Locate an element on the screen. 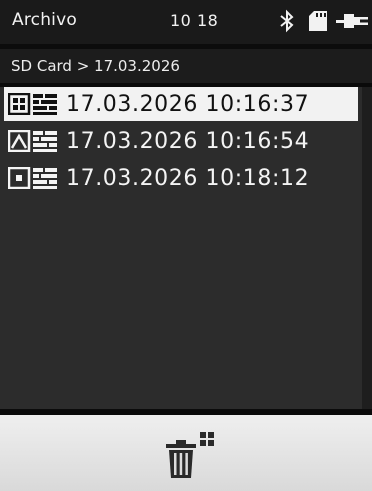 Image resolution: width=372 pixels, height=491 pixels. file-item: 17.03.2026 10:16:54 is located at coordinates (181, 141).